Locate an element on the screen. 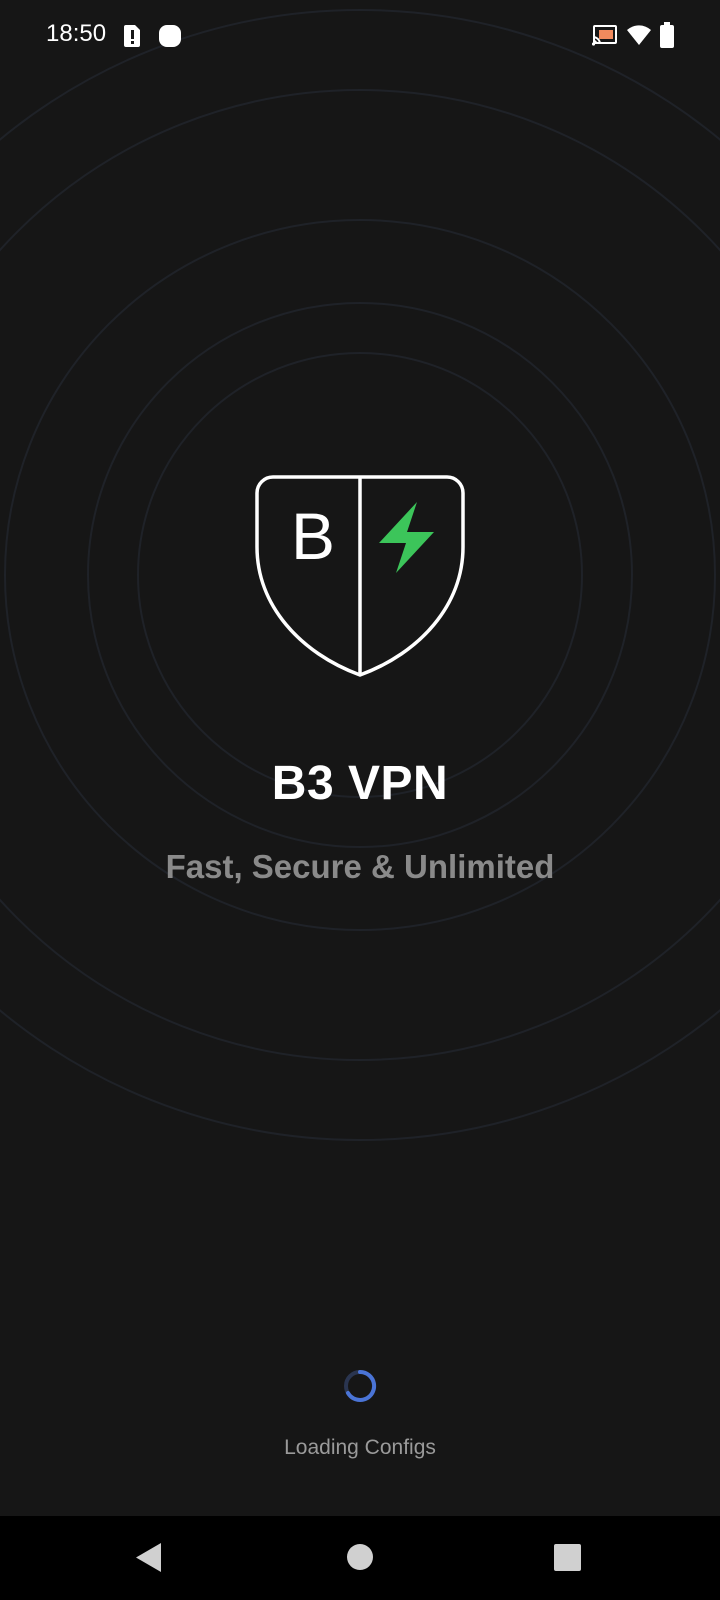 Image resolution: width=720 pixels, height=1600 pixels. navigation-bar is located at coordinates (360, 1558).